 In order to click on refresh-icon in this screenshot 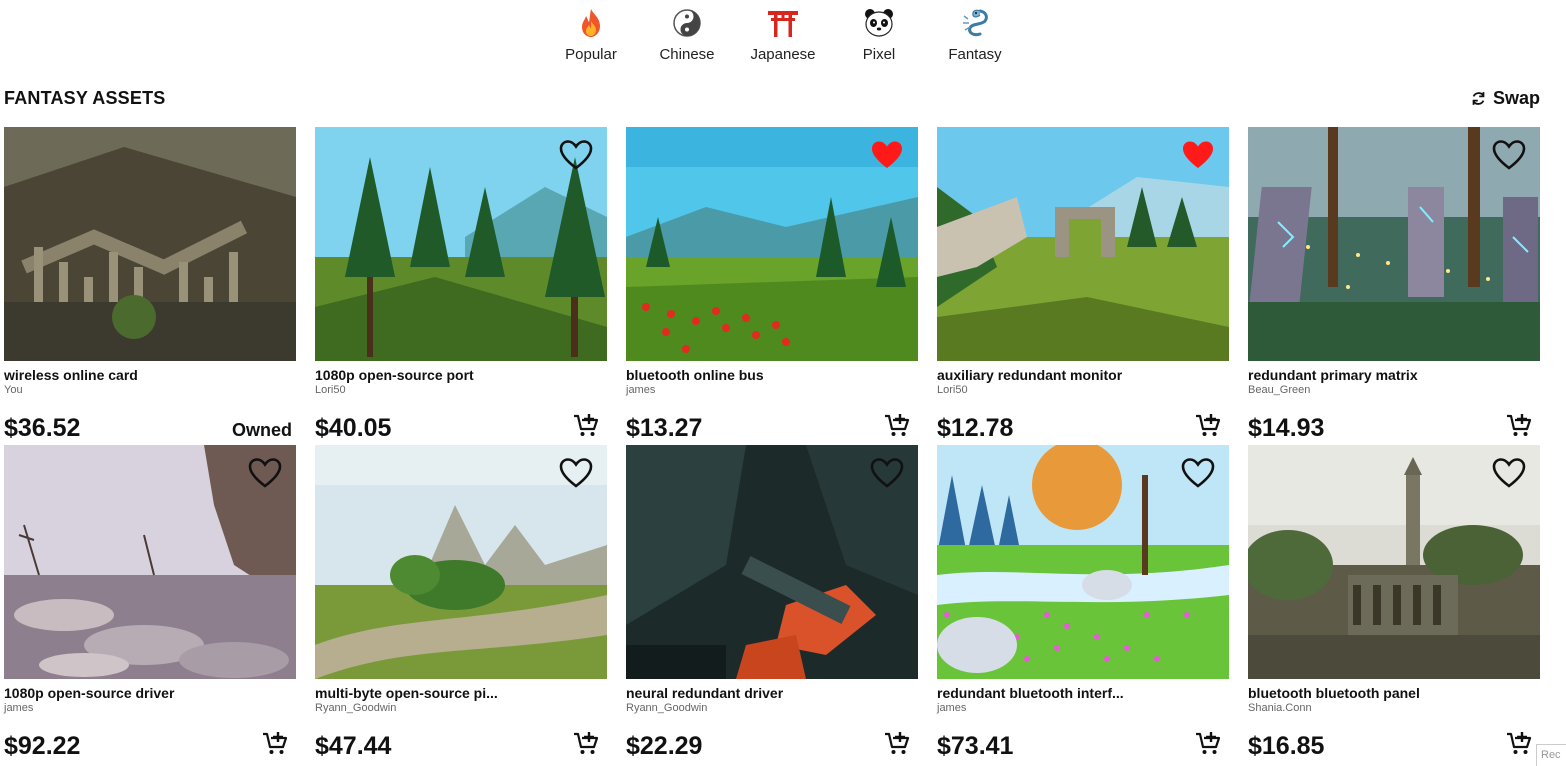, I will do `click(1478, 98)`.